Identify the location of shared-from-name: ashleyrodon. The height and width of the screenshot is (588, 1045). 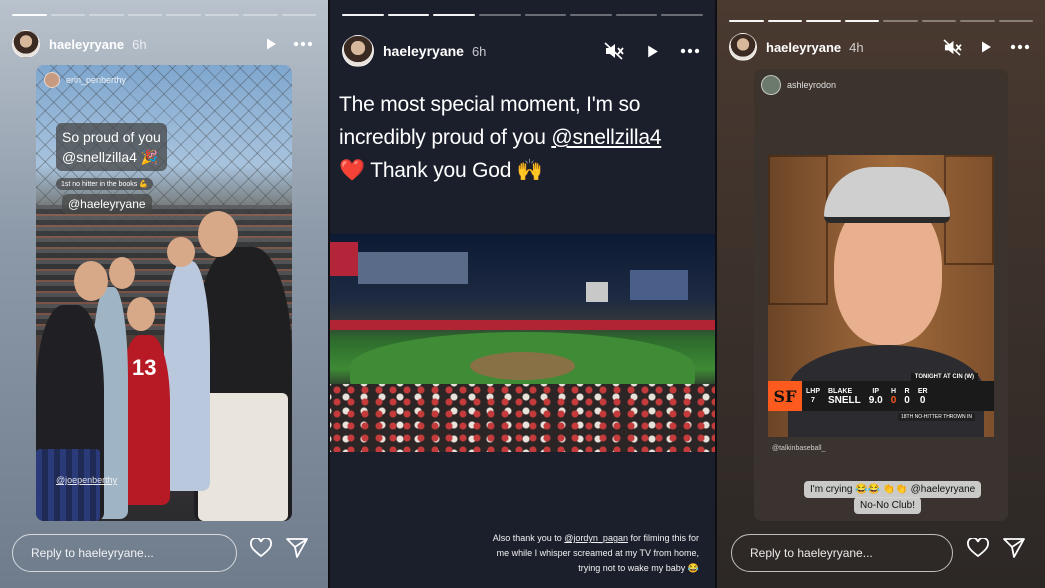
(812, 85).